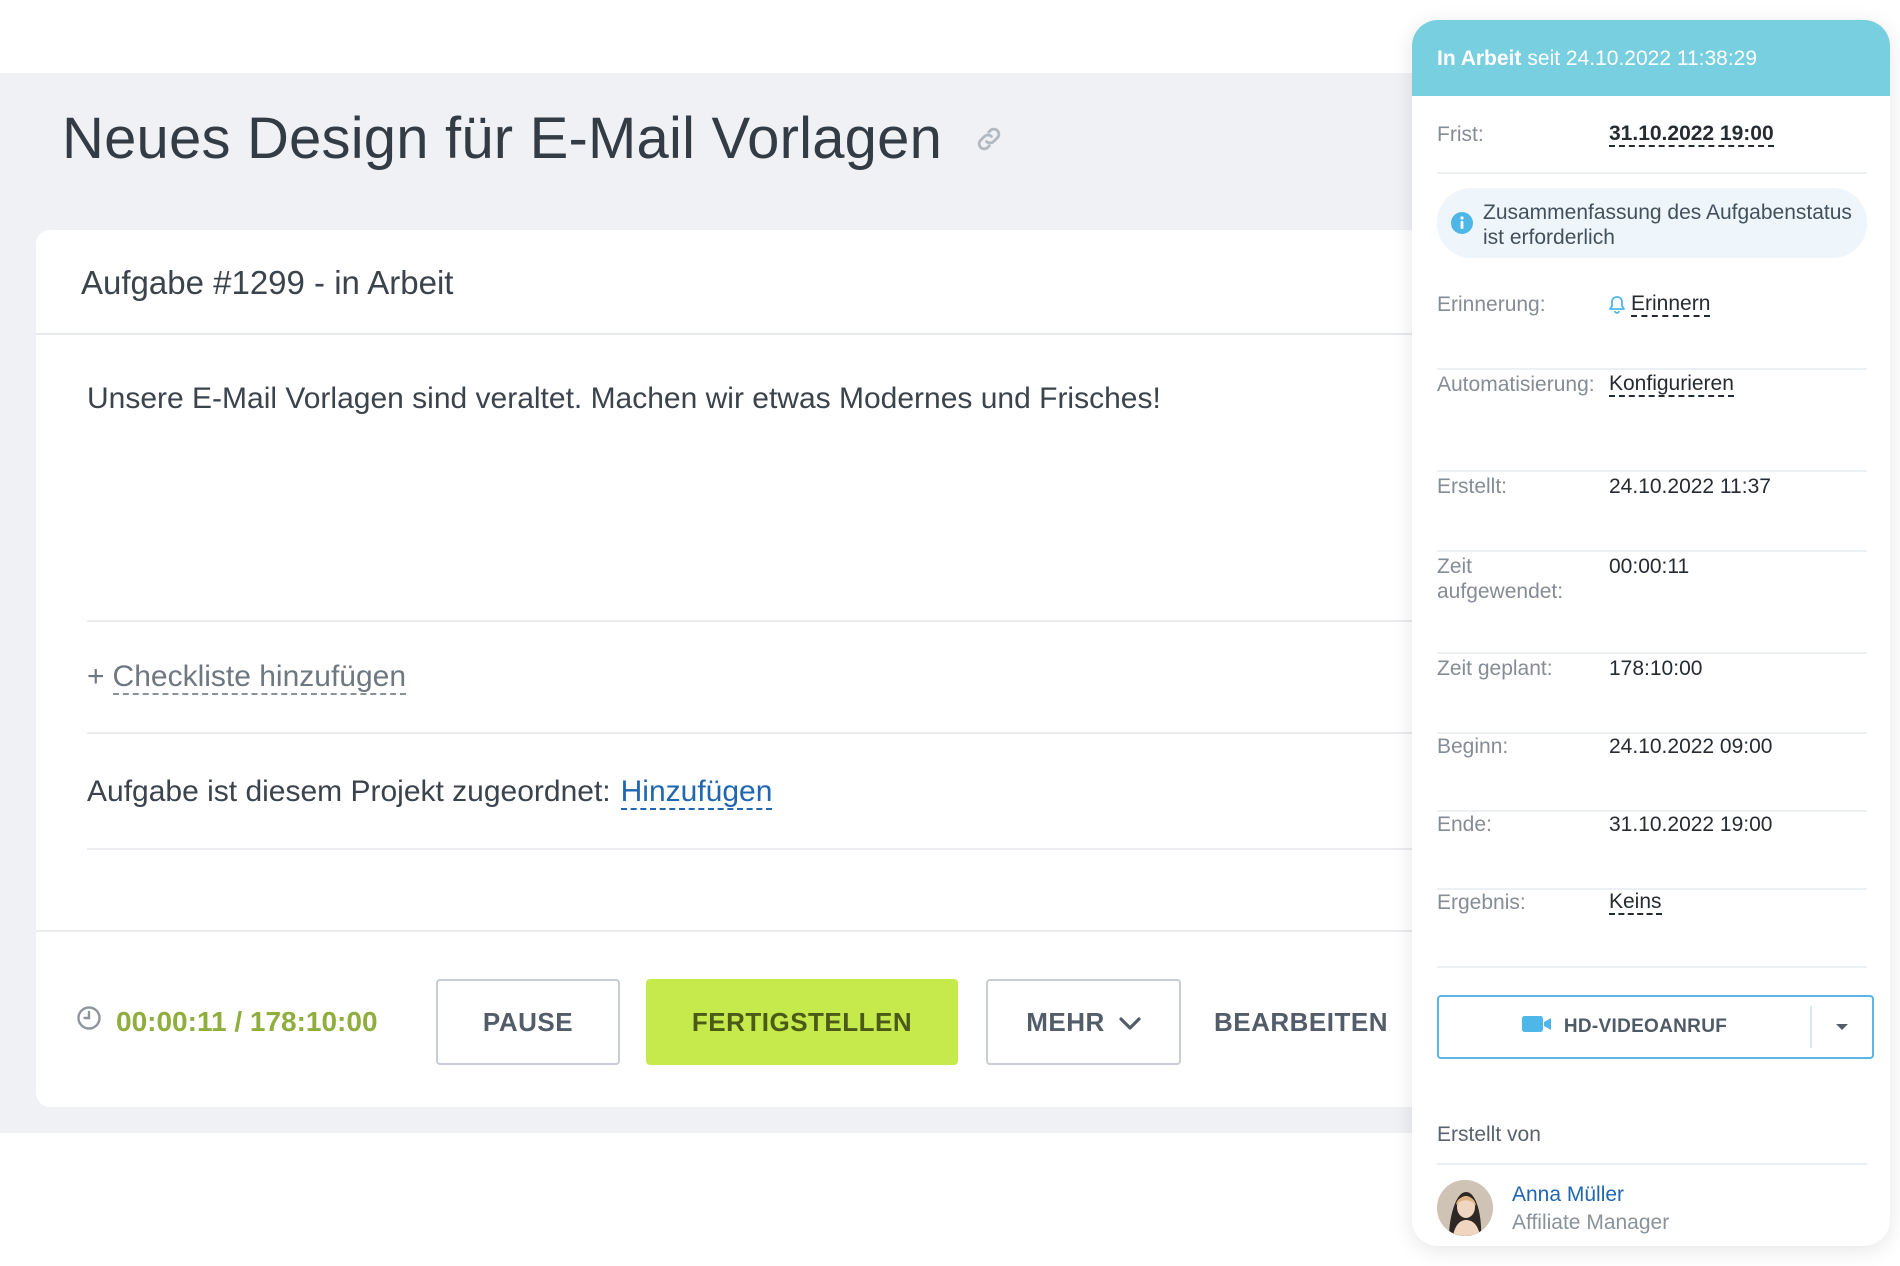 The height and width of the screenshot is (1266, 1900). I want to click on status-header: In Arbeit seit 24.10.2022 11:38:29, so click(1651, 58).